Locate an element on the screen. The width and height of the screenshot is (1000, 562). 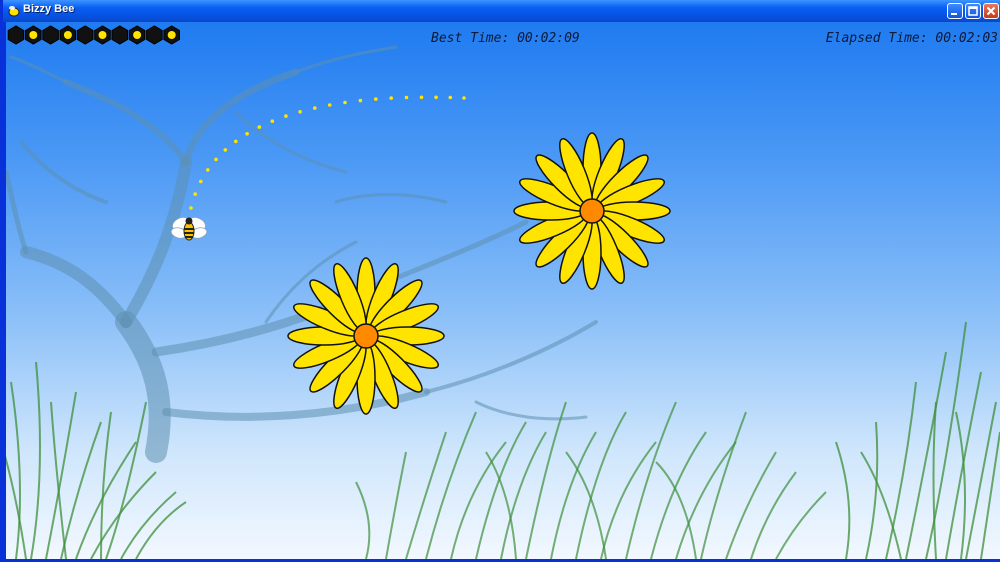
close-icon is located at coordinates (991, 11).